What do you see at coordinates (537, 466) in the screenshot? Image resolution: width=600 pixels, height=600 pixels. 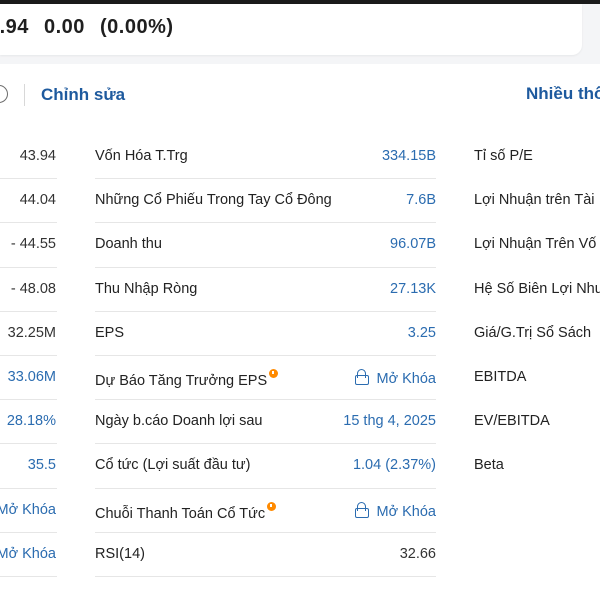 I see `stat-row-beta: Beta` at bounding box center [537, 466].